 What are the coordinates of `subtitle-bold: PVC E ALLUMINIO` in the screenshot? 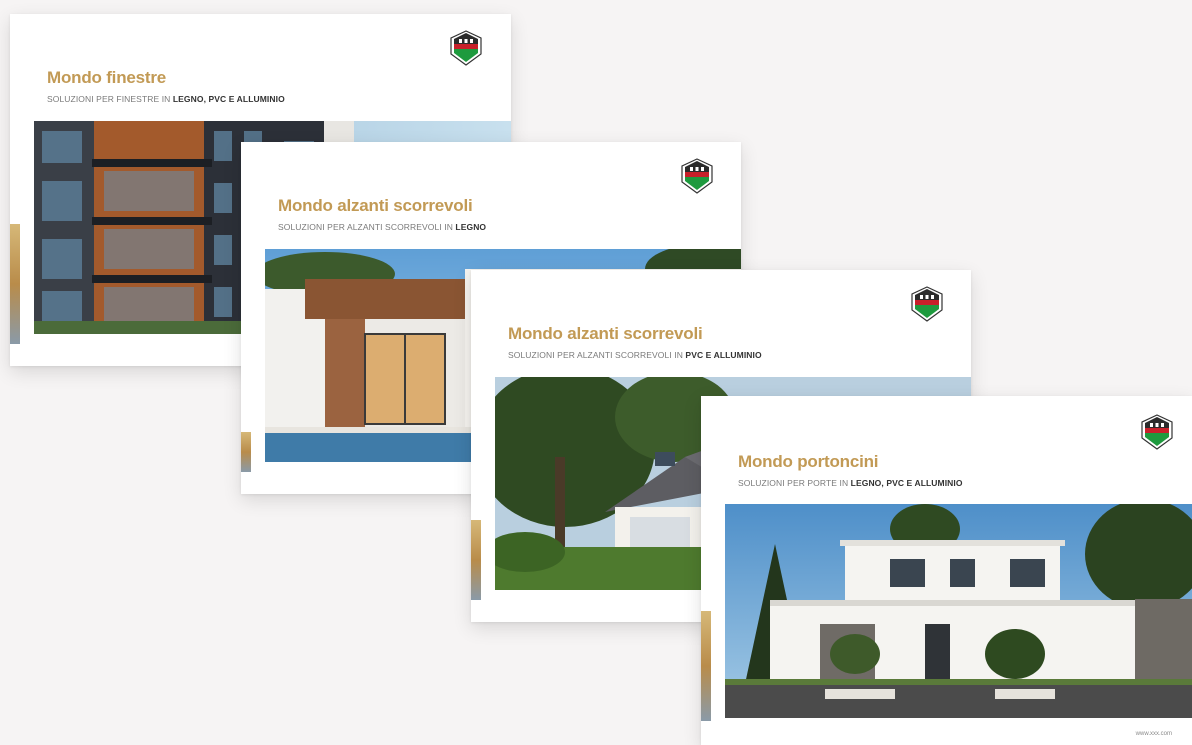 It's located at (723, 355).